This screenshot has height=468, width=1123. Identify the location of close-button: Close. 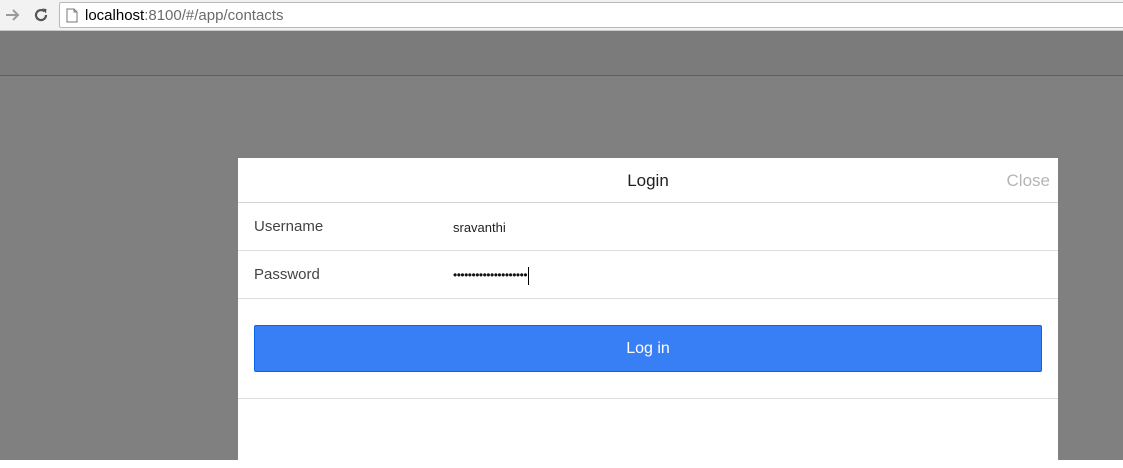
(1028, 180).